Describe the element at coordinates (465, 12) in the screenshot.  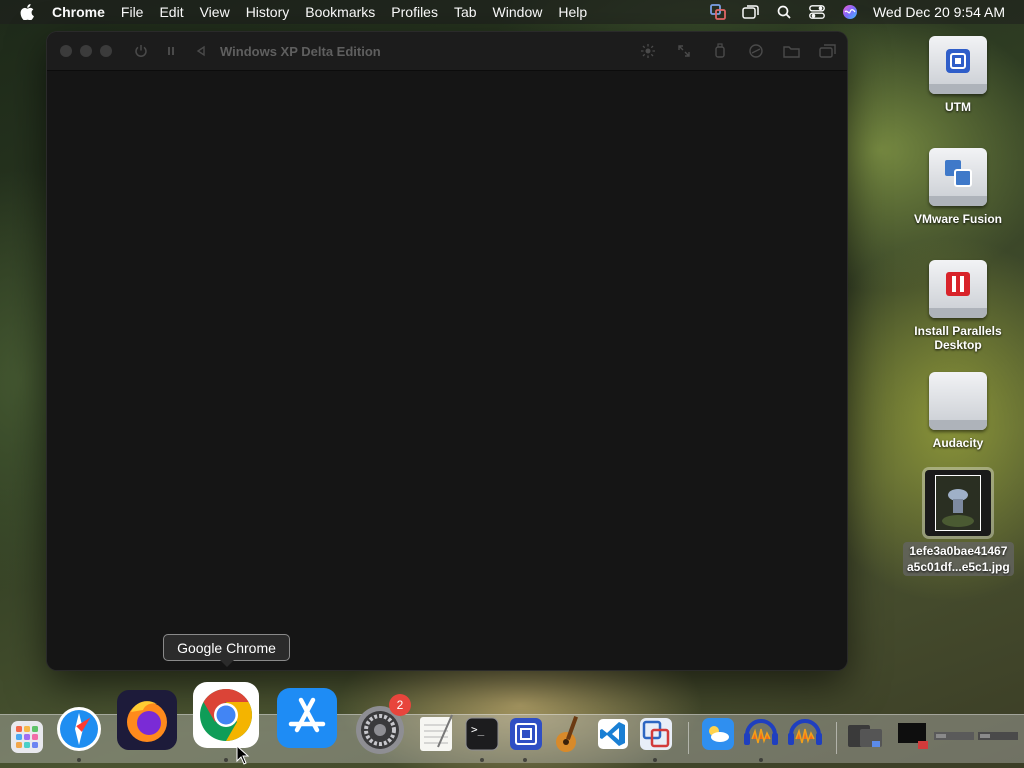
I see `menu-tab: Tab` at that location.